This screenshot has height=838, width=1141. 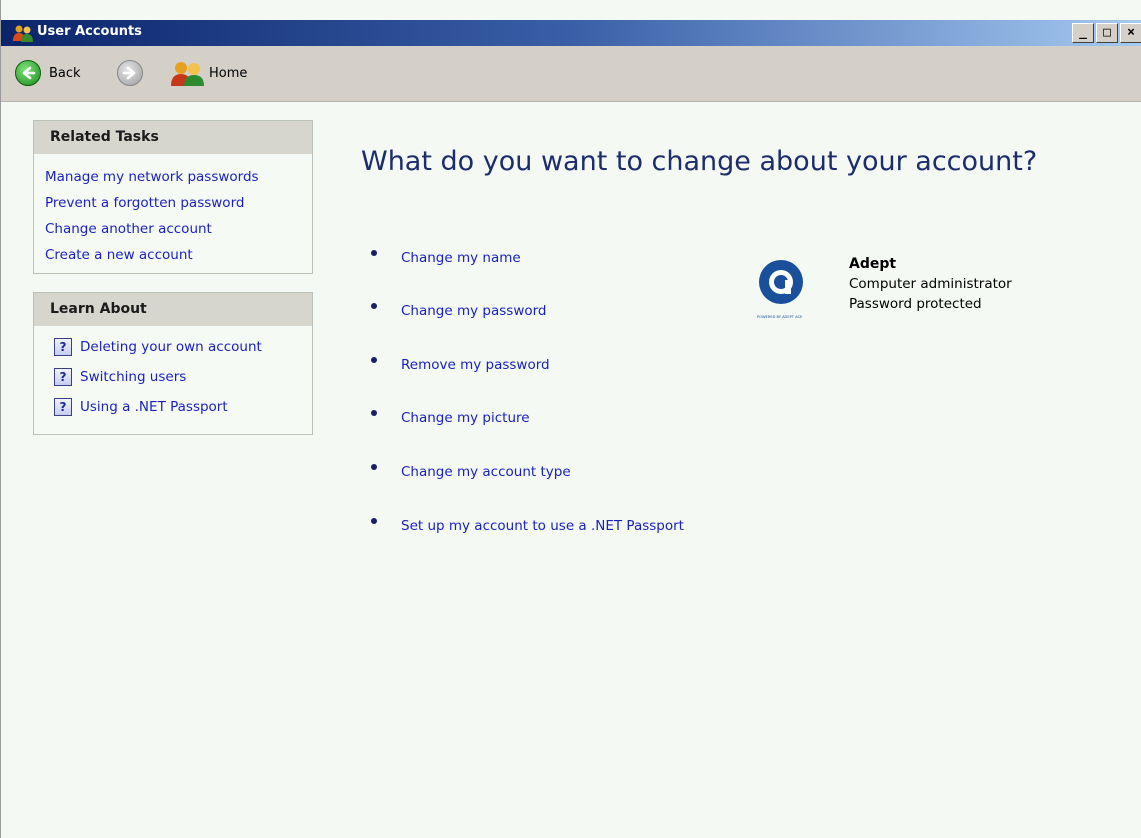 What do you see at coordinates (23, 33) in the screenshot?
I see `user-accounts-icon` at bounding box center [23, 33].